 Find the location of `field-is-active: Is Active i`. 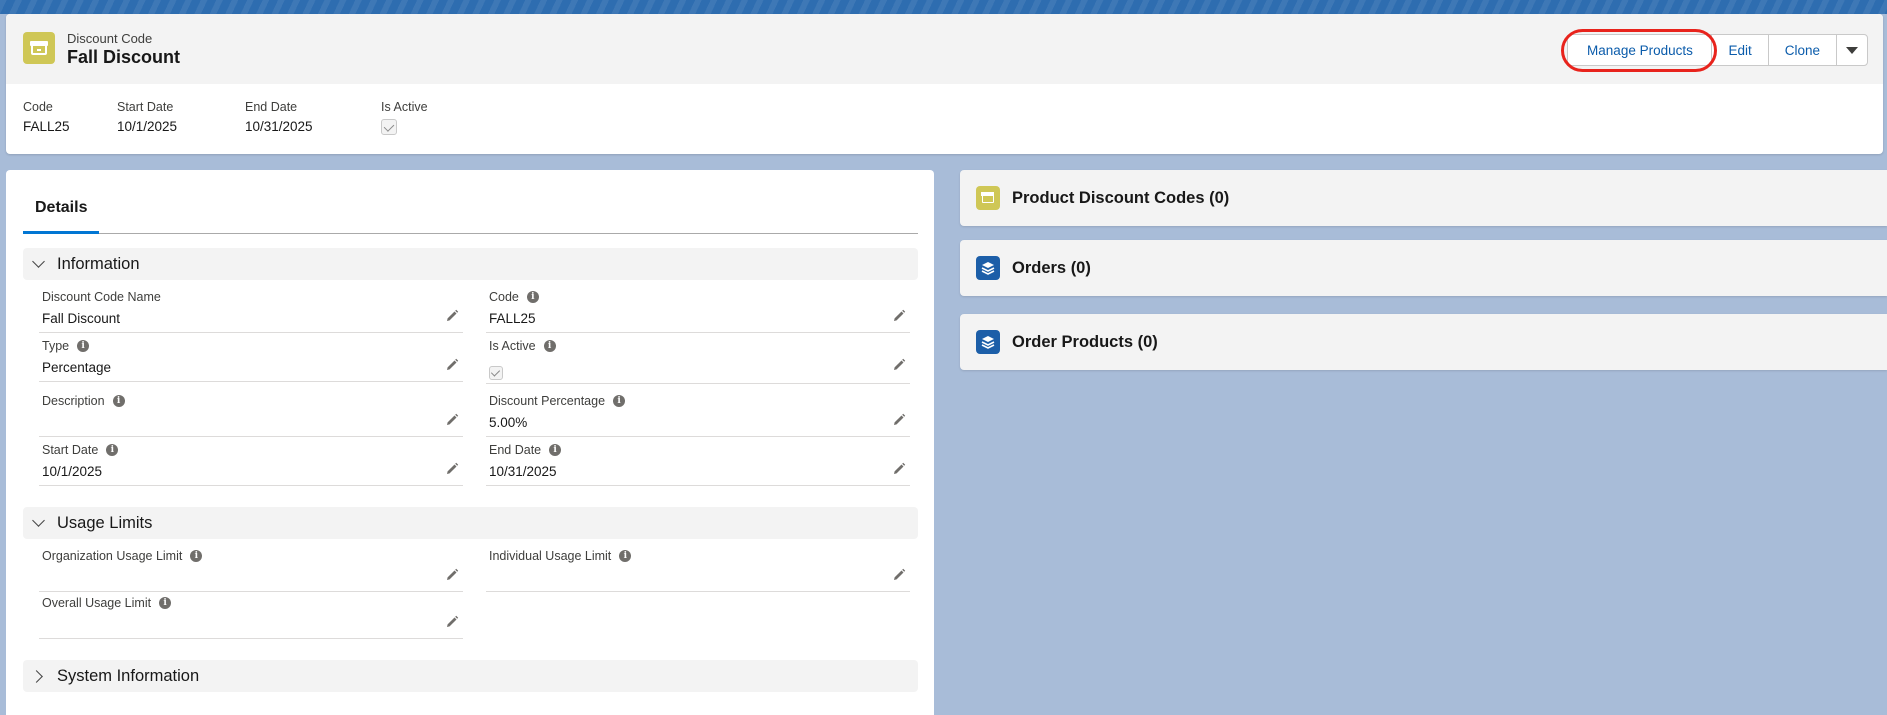

field-is-active: Is Active i is located at coordinates (698, 361).